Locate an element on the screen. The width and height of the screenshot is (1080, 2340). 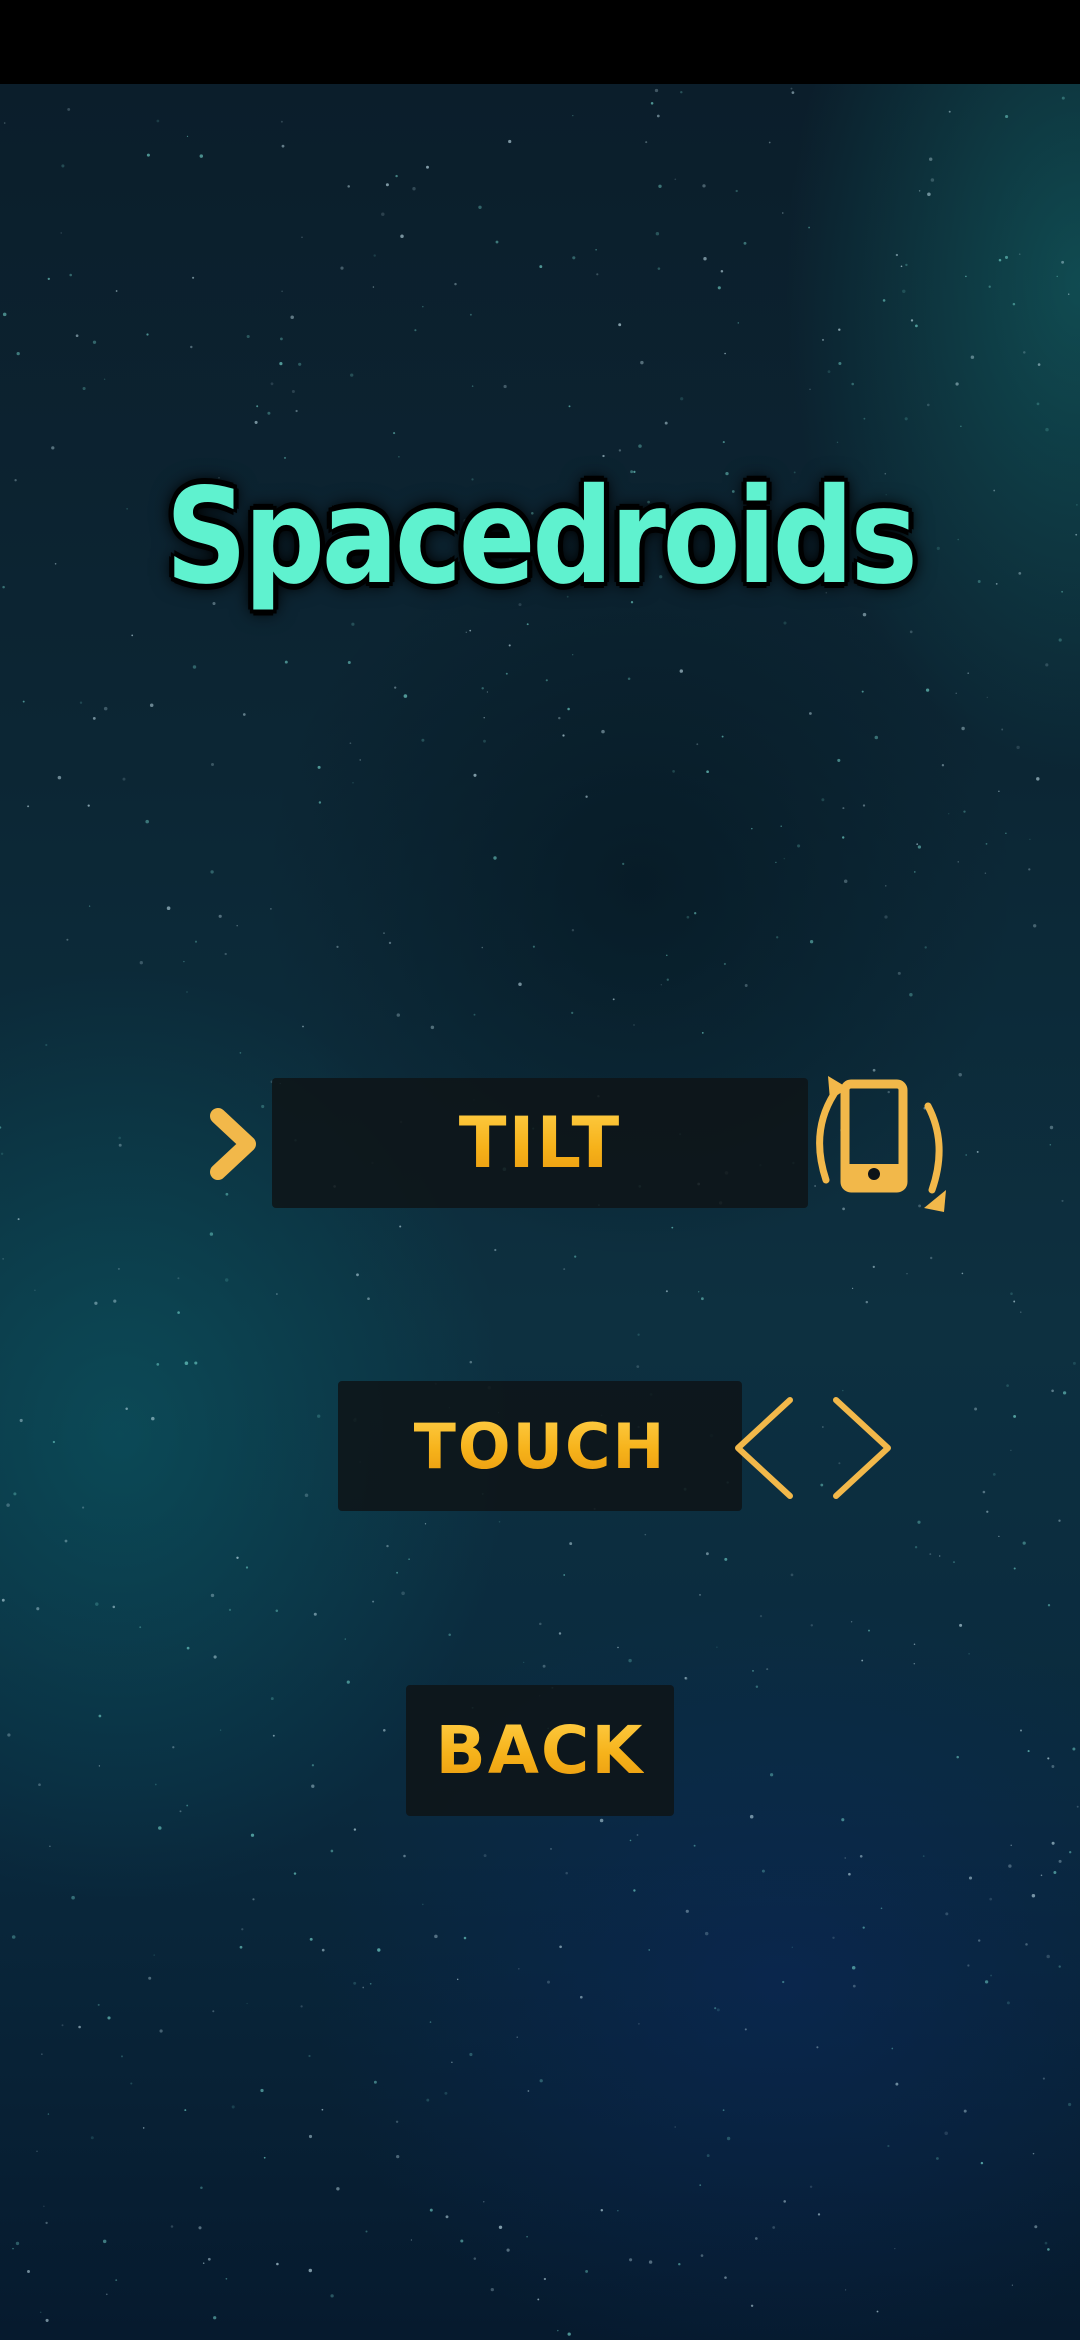
back-button: BACK is located at coordinates (540, 1750).